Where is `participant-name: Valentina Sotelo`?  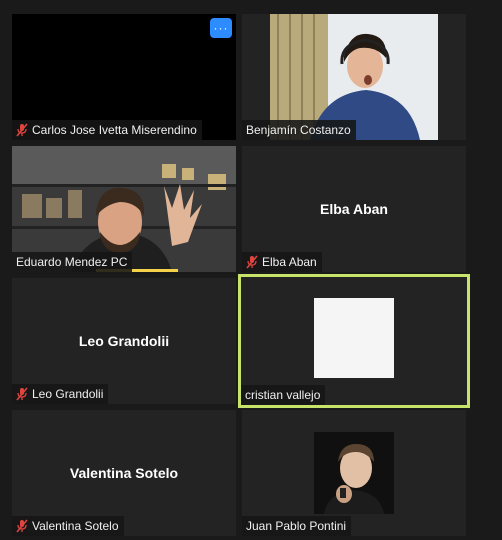 participant-name: Valentina Sotelo is located at coordinates (75, 526).